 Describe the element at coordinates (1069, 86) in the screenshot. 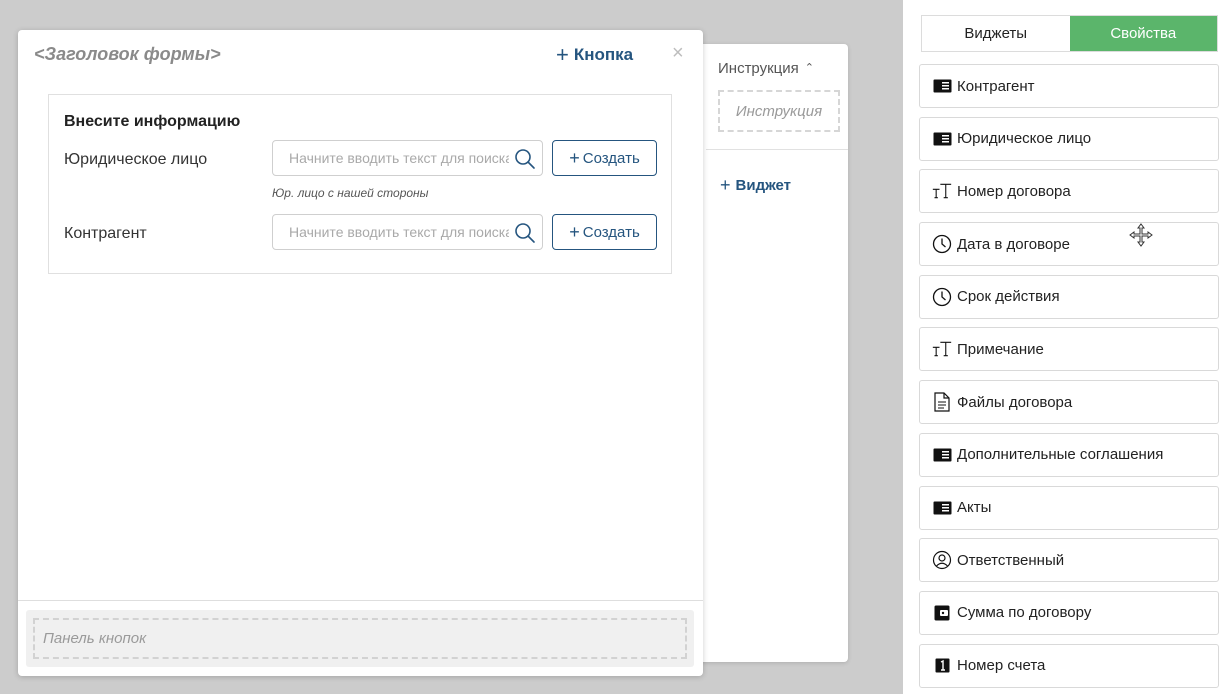

I see `property-item-counterparty: Контрагент` at that location.